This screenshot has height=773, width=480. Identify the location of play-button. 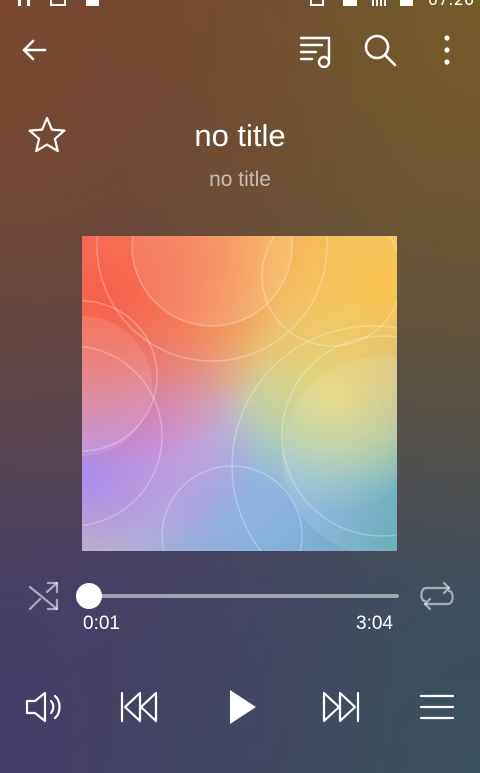
(242, 707).